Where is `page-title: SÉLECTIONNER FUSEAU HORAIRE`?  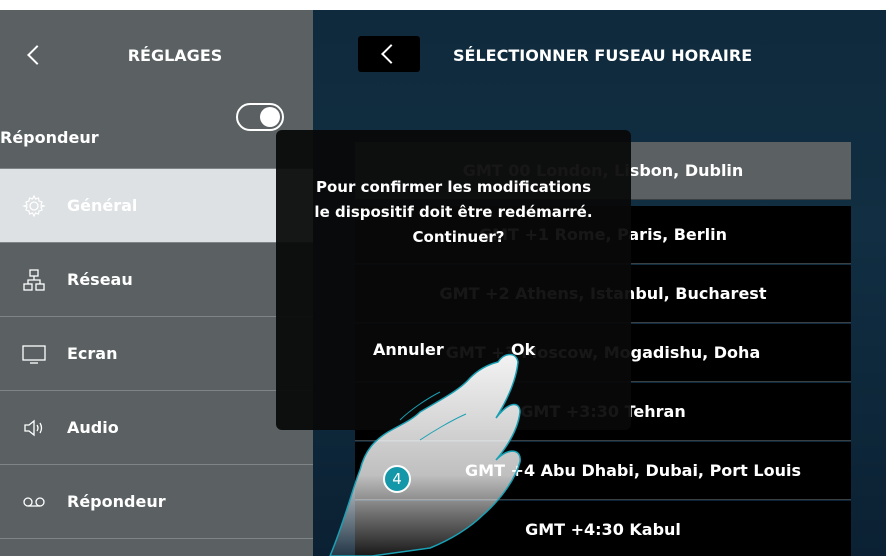 page-title: SÉLECTIONNER FUSEAU HORAIRE is located at coordinates (603, 55).